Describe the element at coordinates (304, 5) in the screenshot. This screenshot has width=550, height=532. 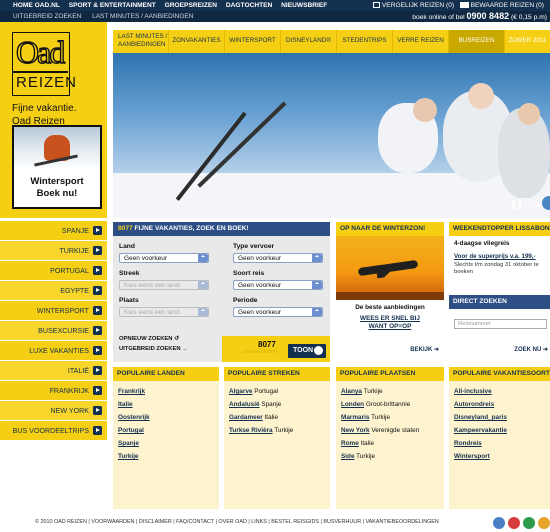
I see `nav-link-nieuwsbrief: NIEUWSBRIEF` at that location.